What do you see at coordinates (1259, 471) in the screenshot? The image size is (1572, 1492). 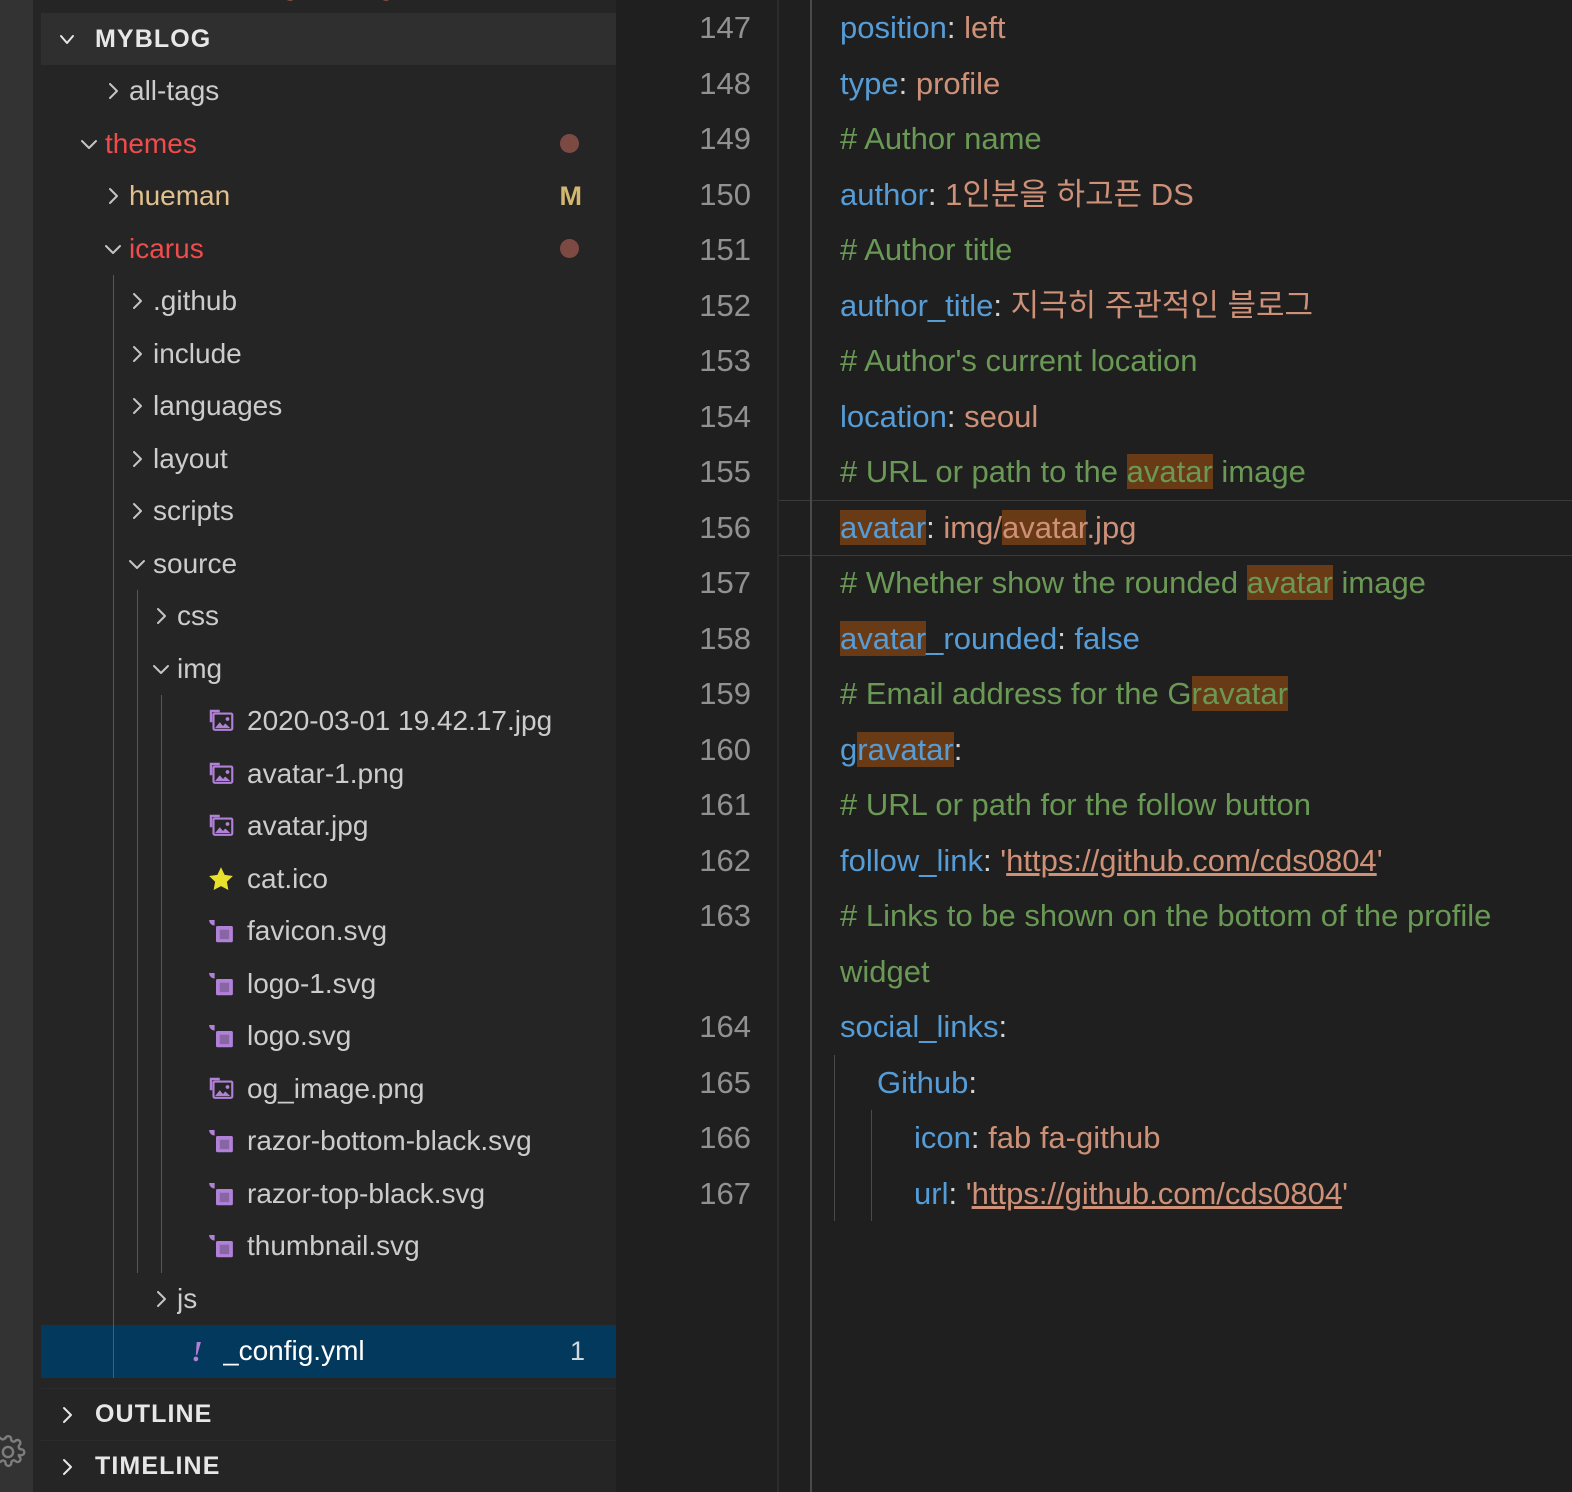 I see `code-token-com: image` at bounding box center [1259, 471].